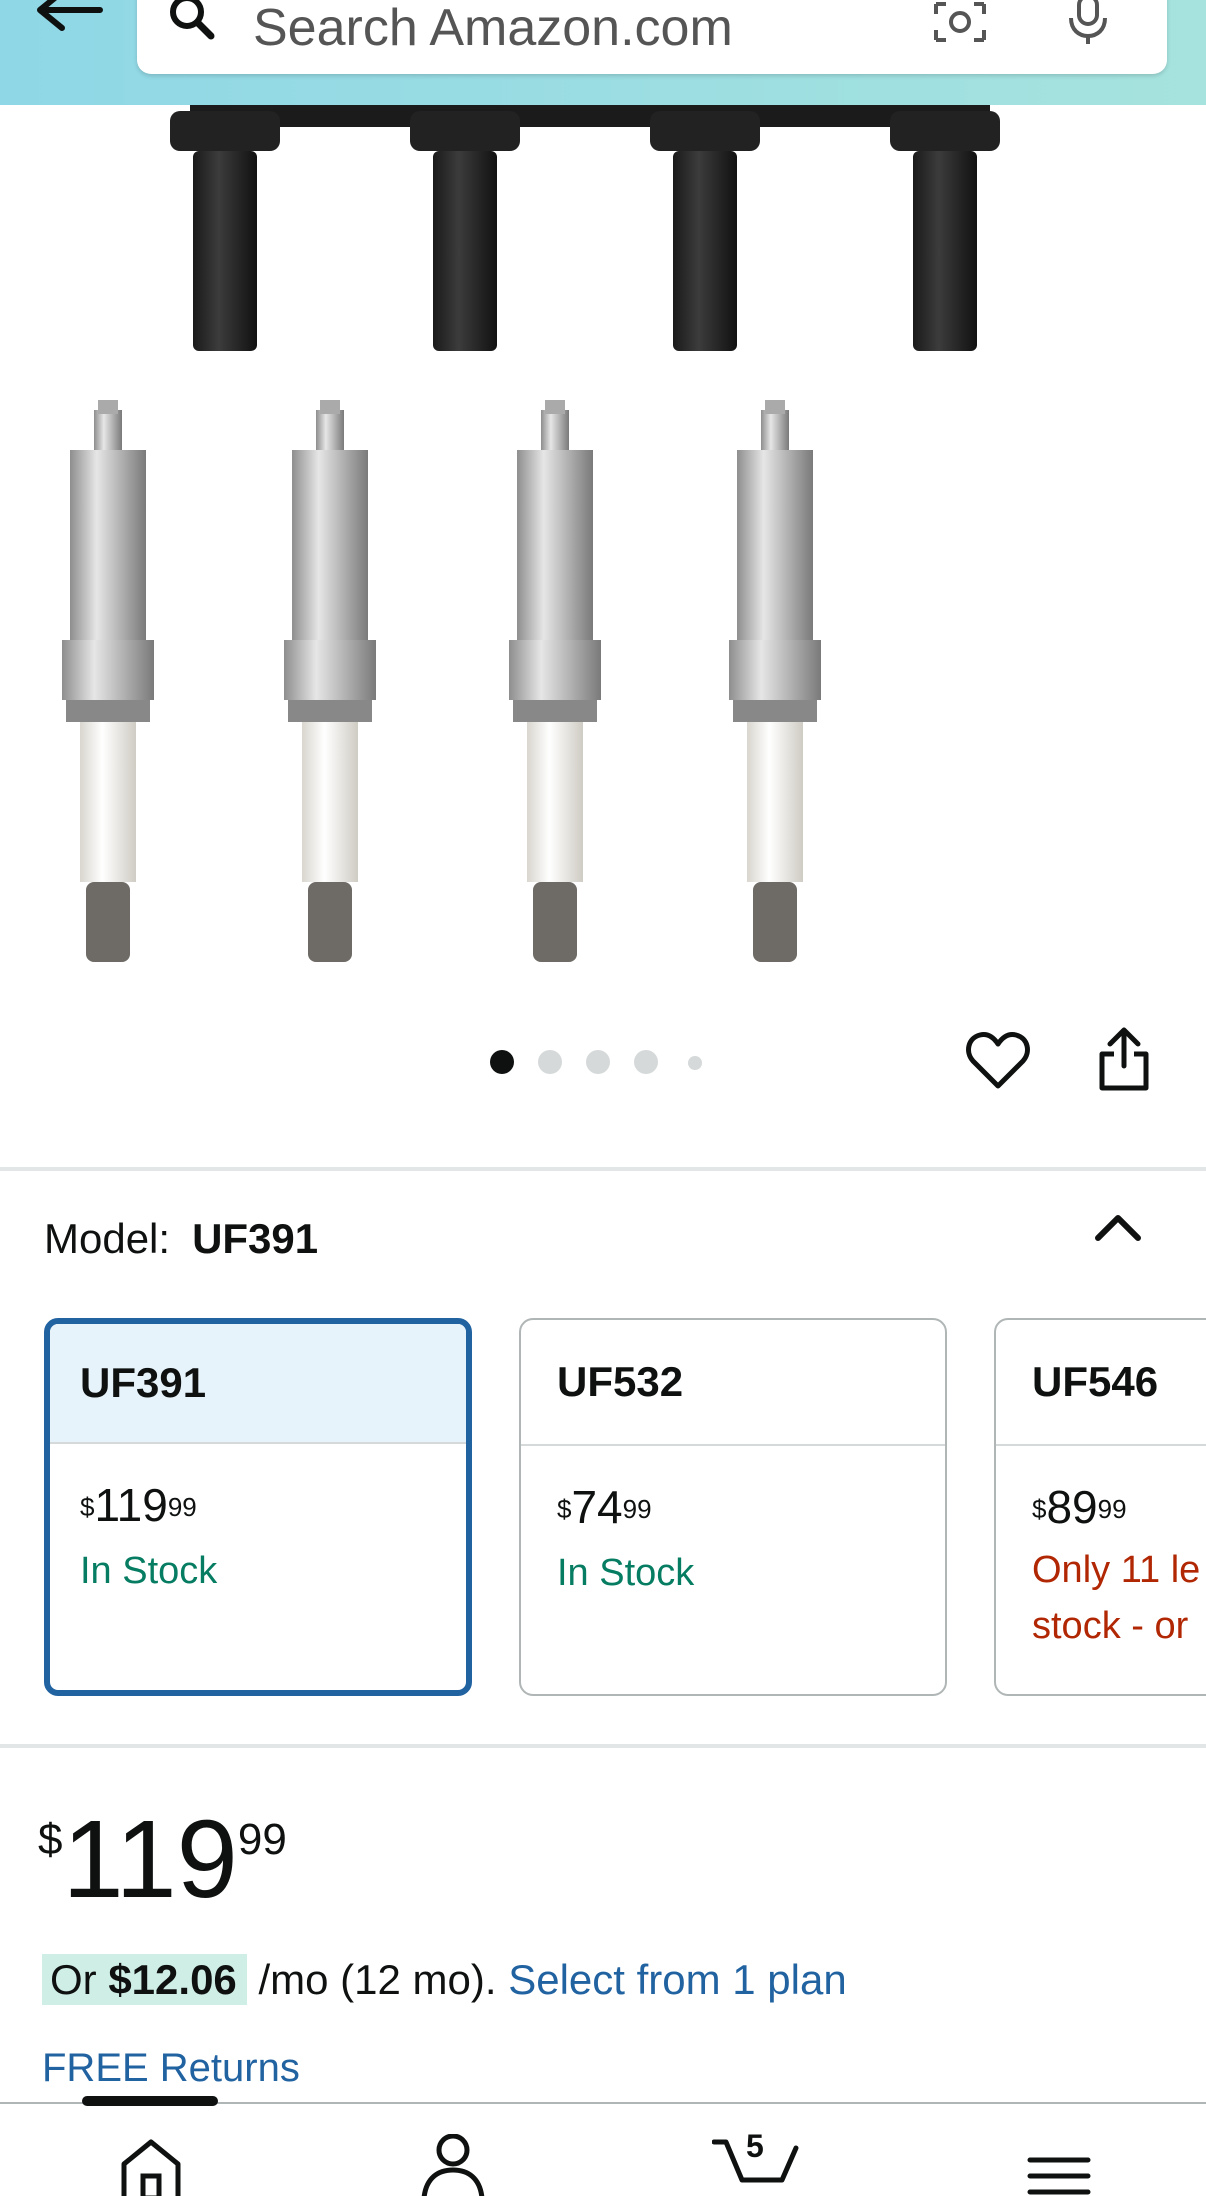 This screenshot has height=2196, width=1206. I want to click on cart-count-badge: 5, so click(755, 2146).